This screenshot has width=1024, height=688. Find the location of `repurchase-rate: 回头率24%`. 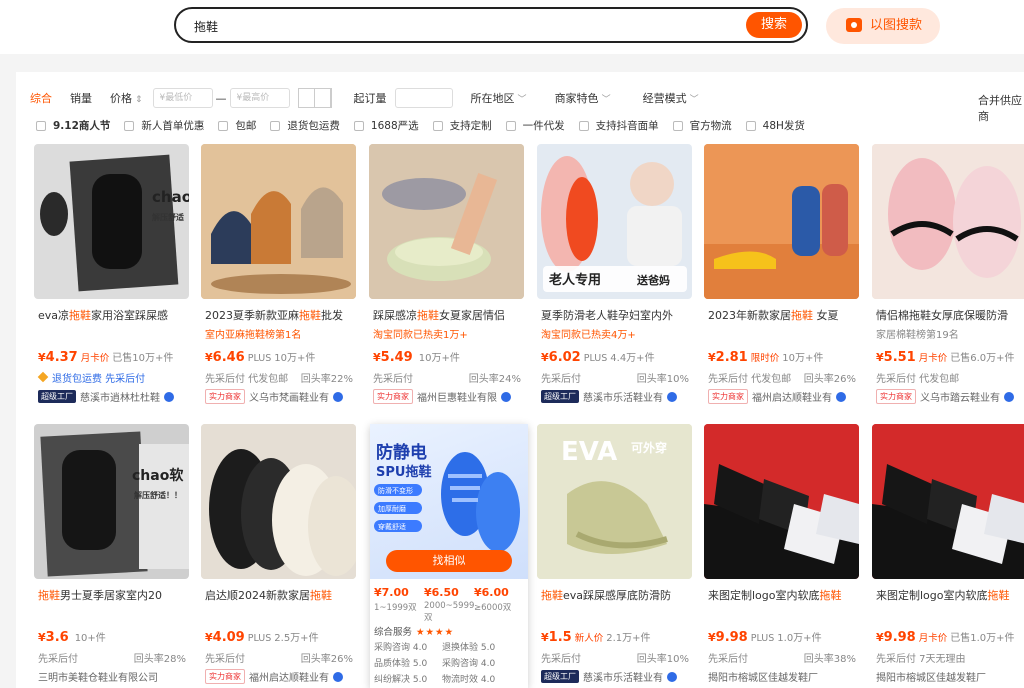

repurchase-rate: 回头率24% is located at coordinates (494, 379).